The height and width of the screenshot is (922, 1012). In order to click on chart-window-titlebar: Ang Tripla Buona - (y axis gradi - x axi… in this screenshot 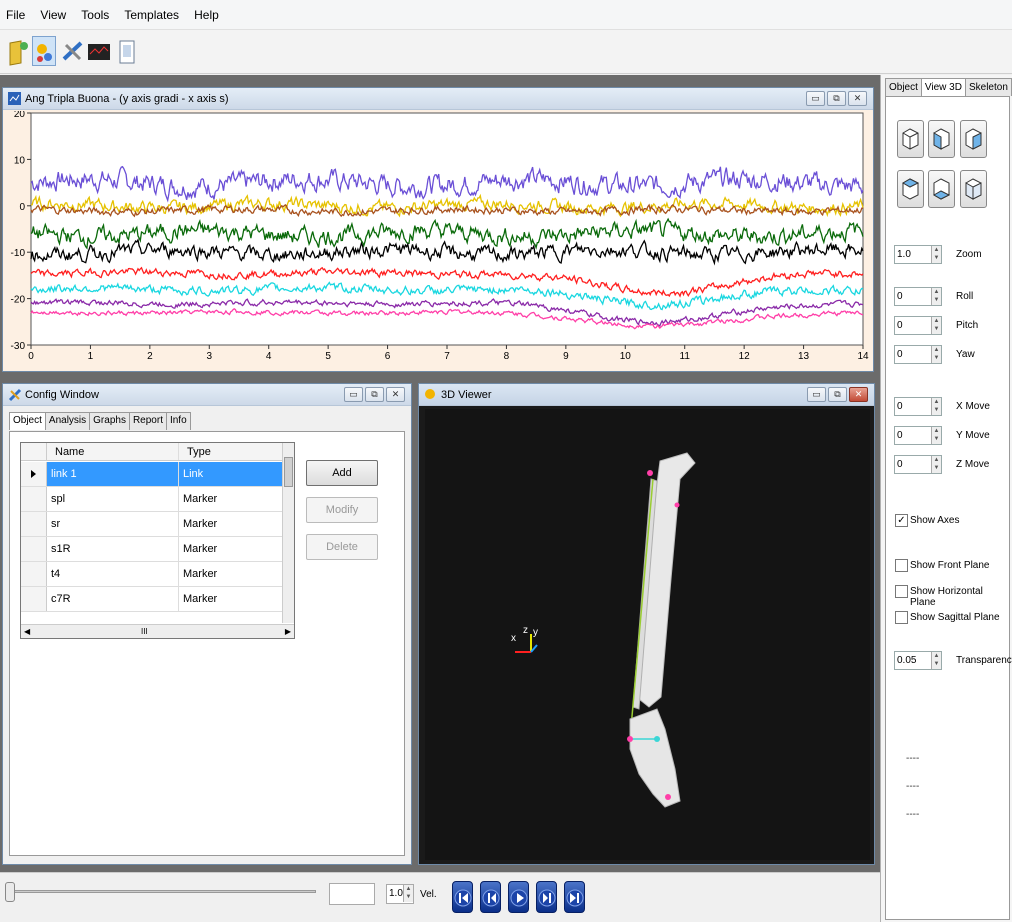, I will do `click(438, 99)`.